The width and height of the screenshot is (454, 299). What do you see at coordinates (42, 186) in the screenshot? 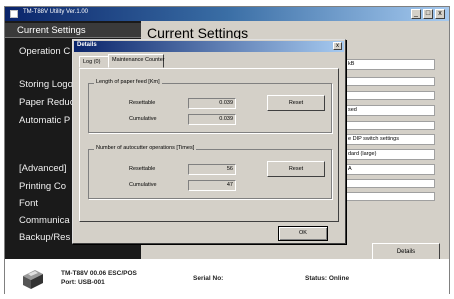
I see `sidebar-item-printing-control: Printing Co` at bounding box center [42, 186].